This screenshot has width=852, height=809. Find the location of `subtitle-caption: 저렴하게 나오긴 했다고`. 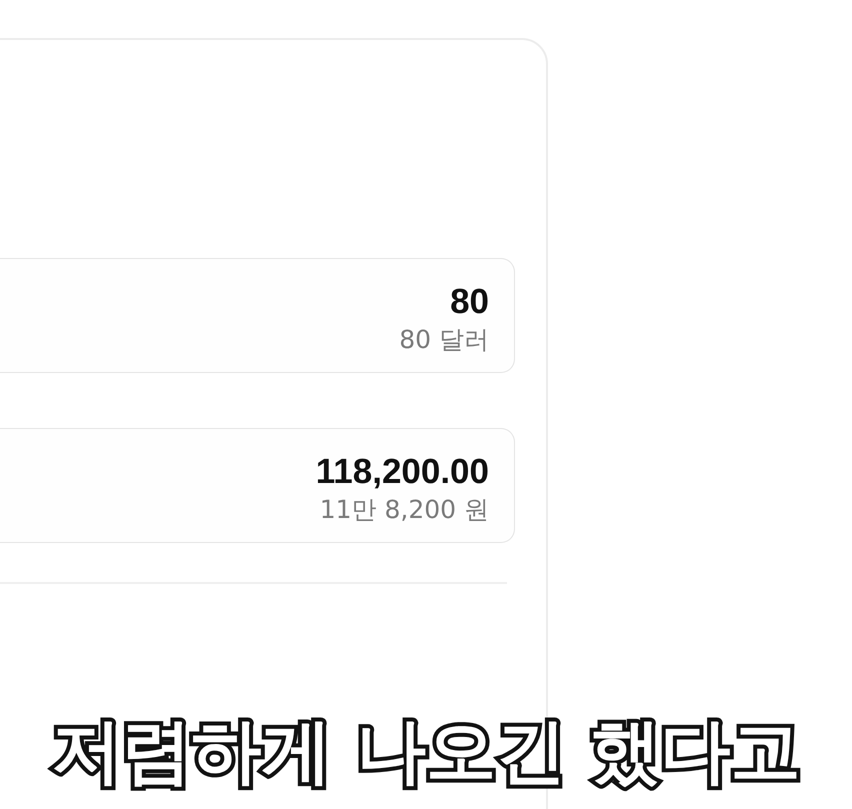

subtitle-caption: 저렴하게 나오긴 했다고 is located at coordinates (426, 751).